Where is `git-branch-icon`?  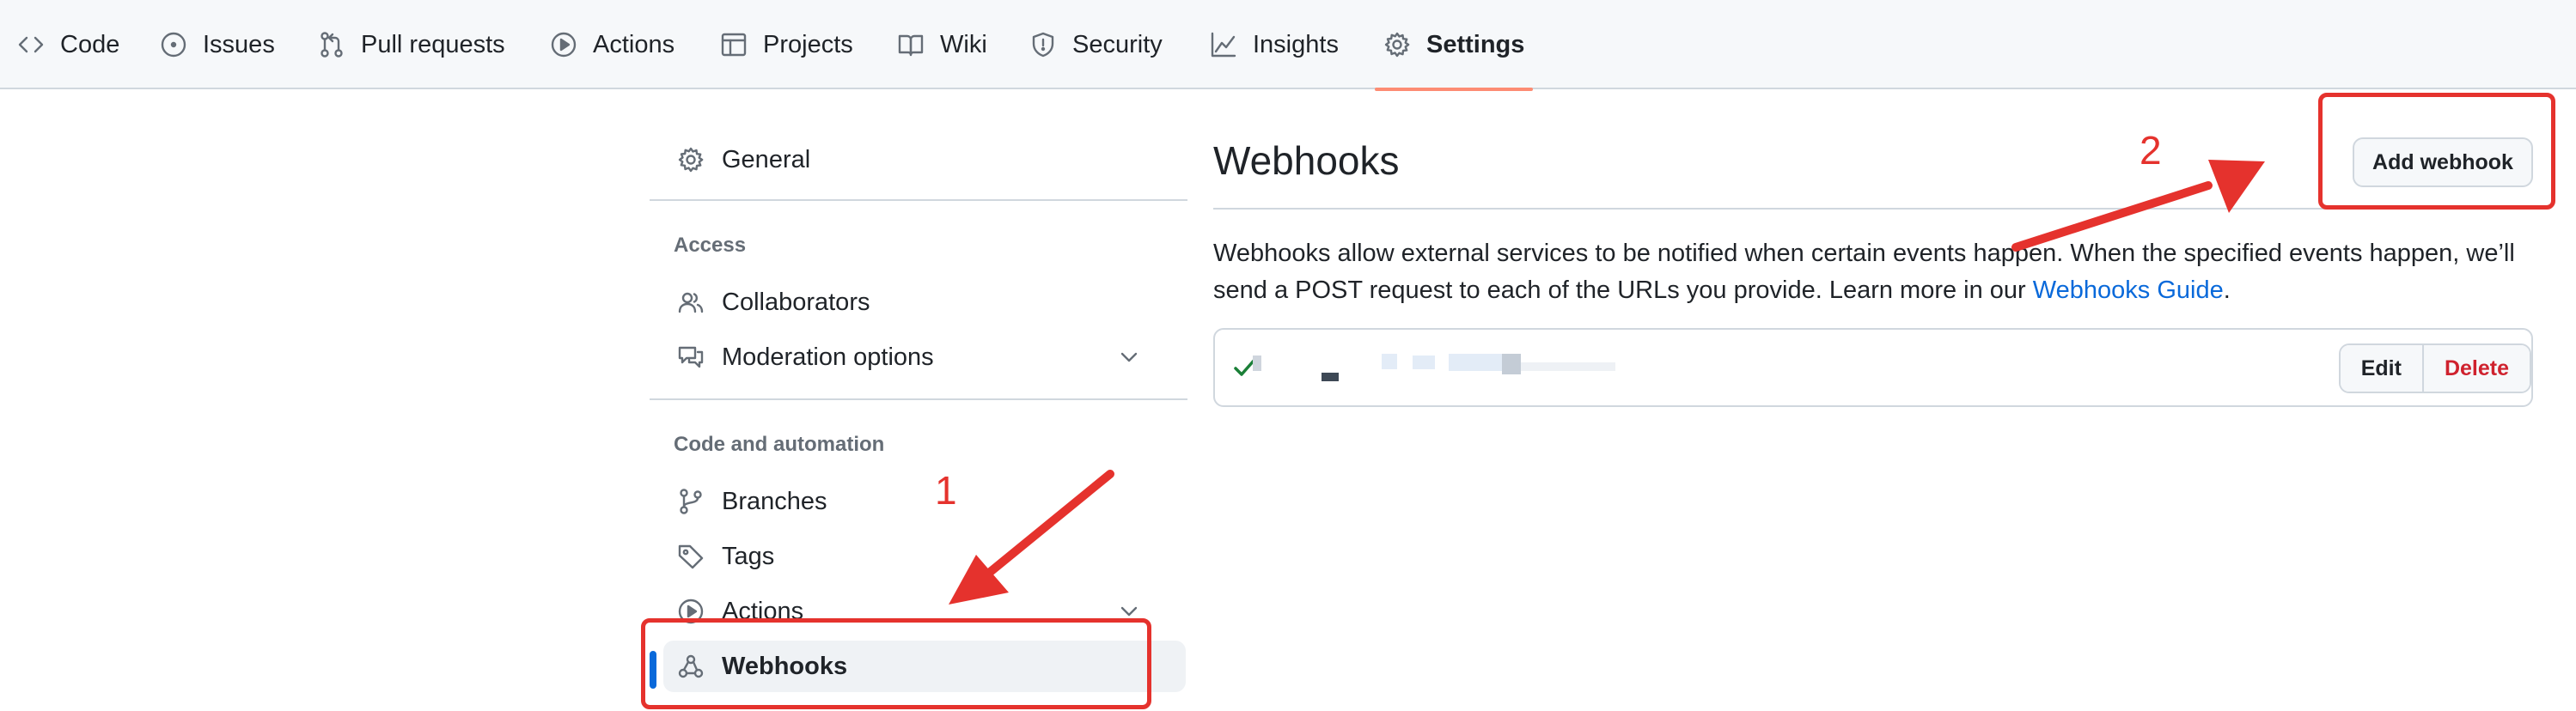 git-branch-icon is located at coordinates (691, 501).